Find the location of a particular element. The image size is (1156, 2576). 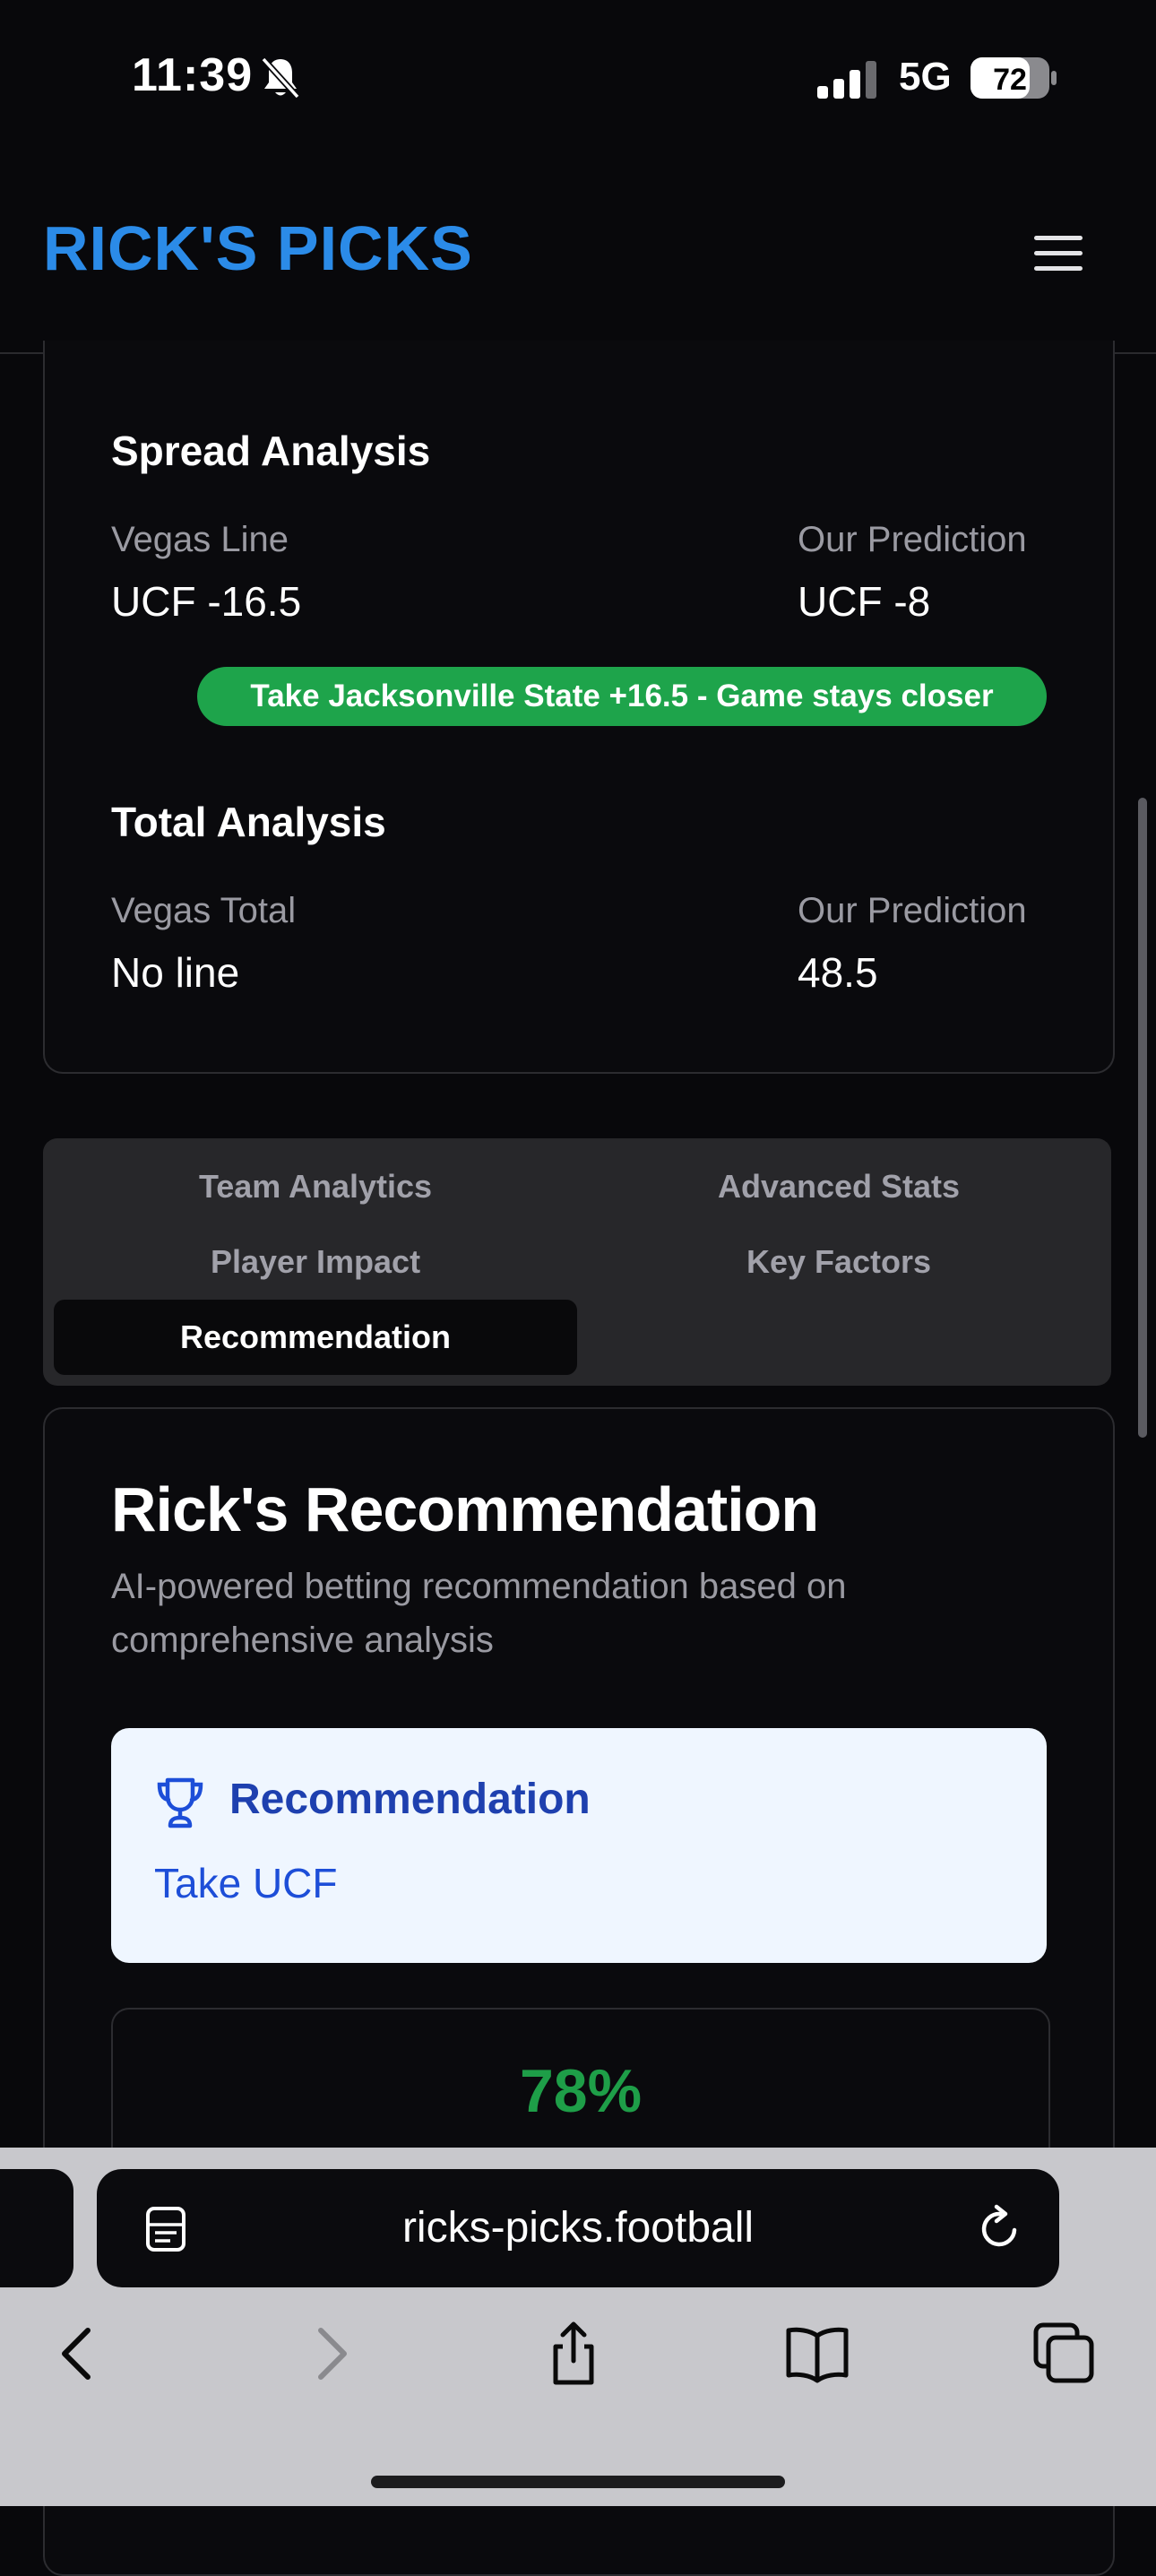

address-bar: ricks-picks.football is located at coordinates (578, 2228).